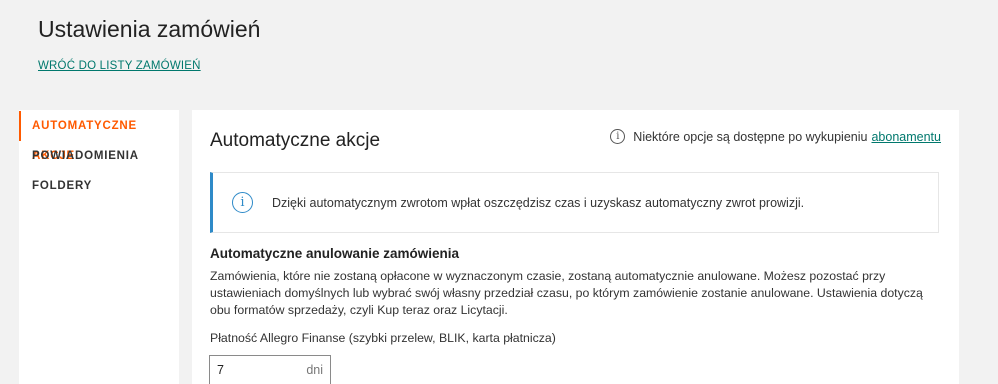  Describe the element at coordinates (99, 136) in the screenshot. I see `sidebar-item-automatic-actions: AUTOMATYCZNE AKCJE` at that location.